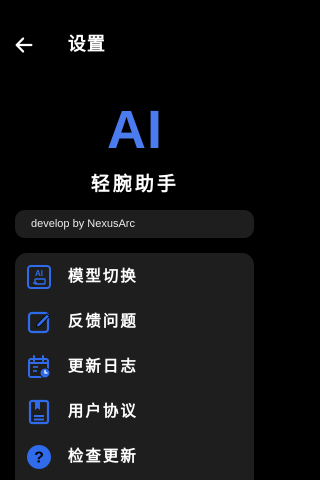 This screenshot has width=320, height=480. I want to click on page-title: 设置, so click(87, 44).